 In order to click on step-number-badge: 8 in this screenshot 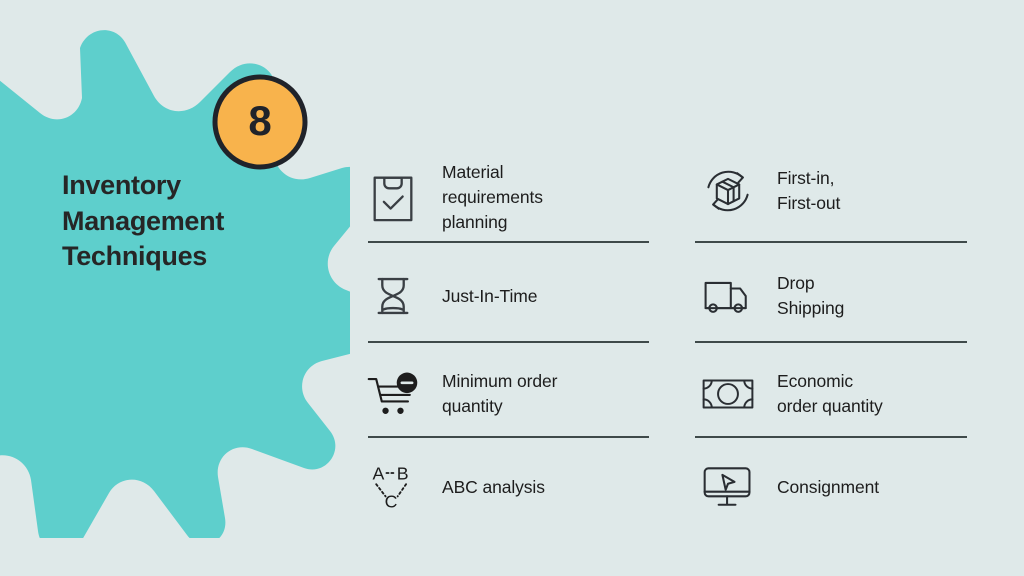, I will do `click(260, 122)`.